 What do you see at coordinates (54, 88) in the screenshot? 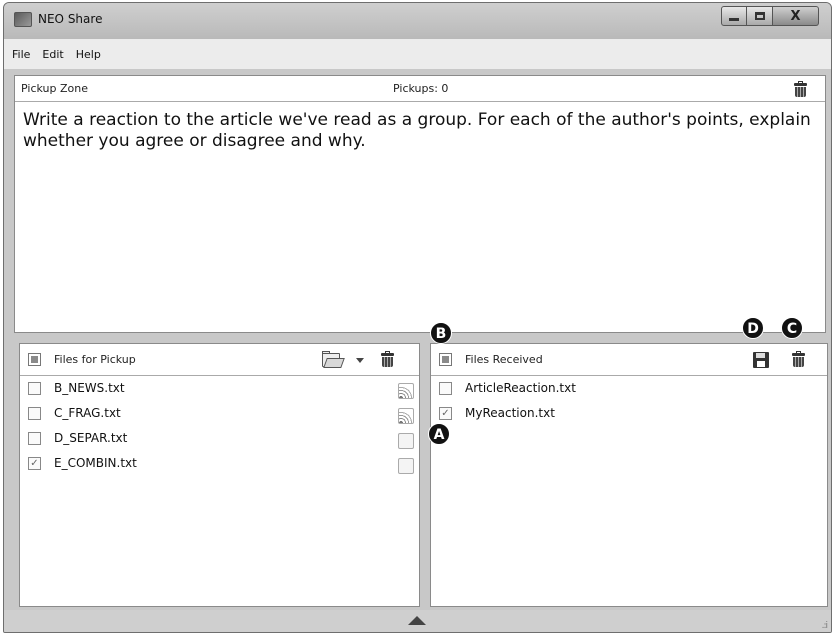
I see `pickup-zone-title: Pickup Zone` at bounding box center [54, 88].